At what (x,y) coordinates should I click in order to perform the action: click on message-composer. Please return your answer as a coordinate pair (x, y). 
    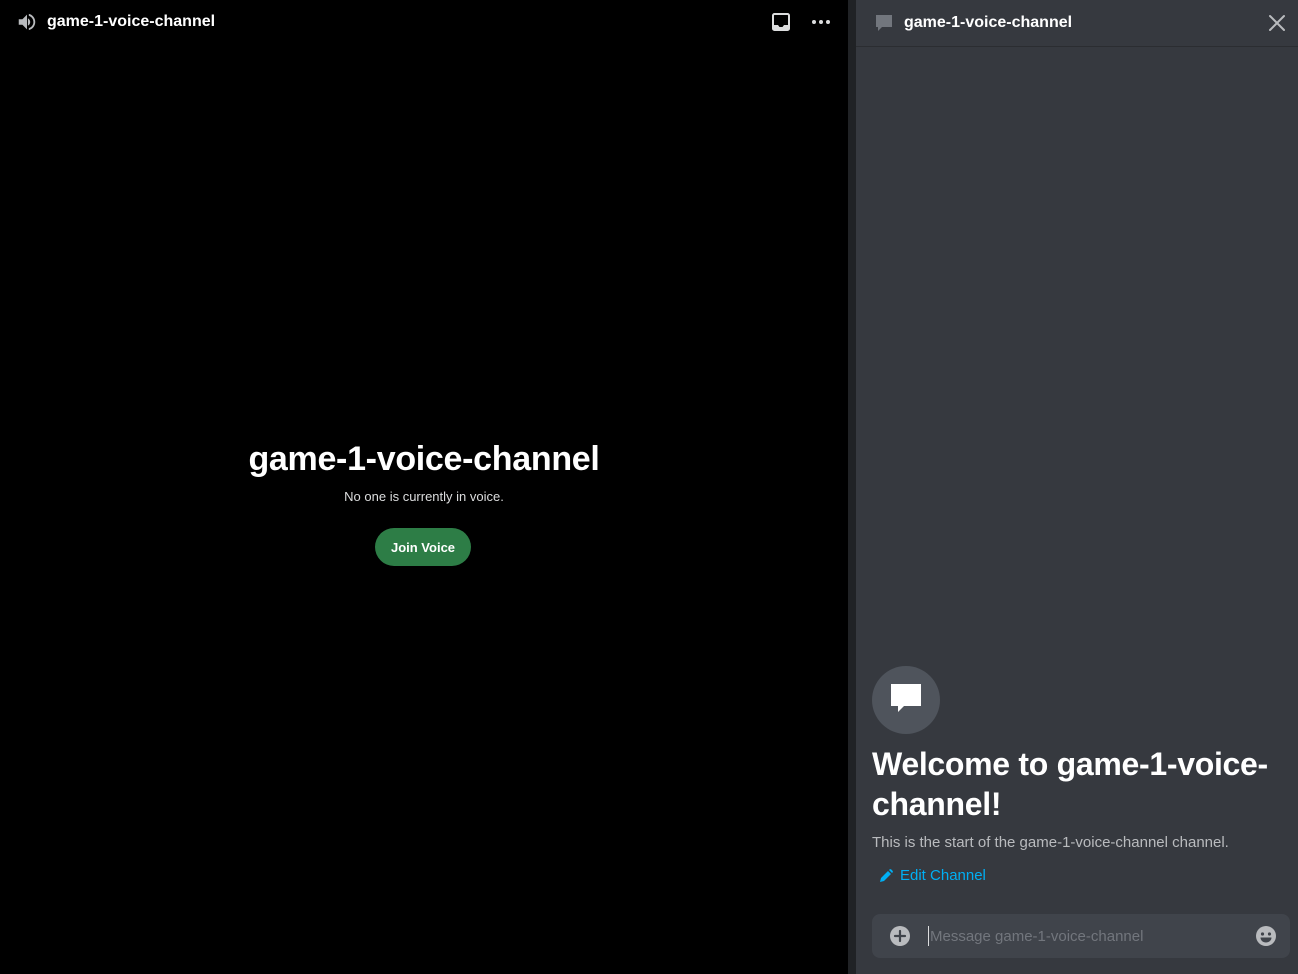
    Looking at the image, I should click on (1081, 936).